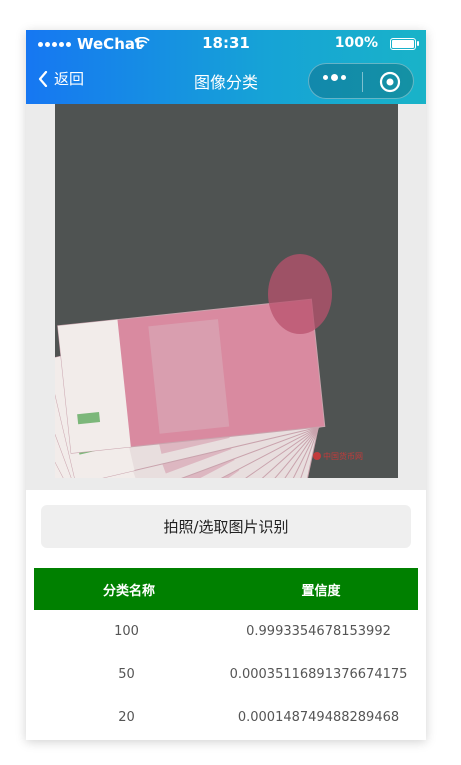 The height and width of the screenshot is (765, 461). I want to click on confidence-value: 0.000148749488289468, so click(318, 717).